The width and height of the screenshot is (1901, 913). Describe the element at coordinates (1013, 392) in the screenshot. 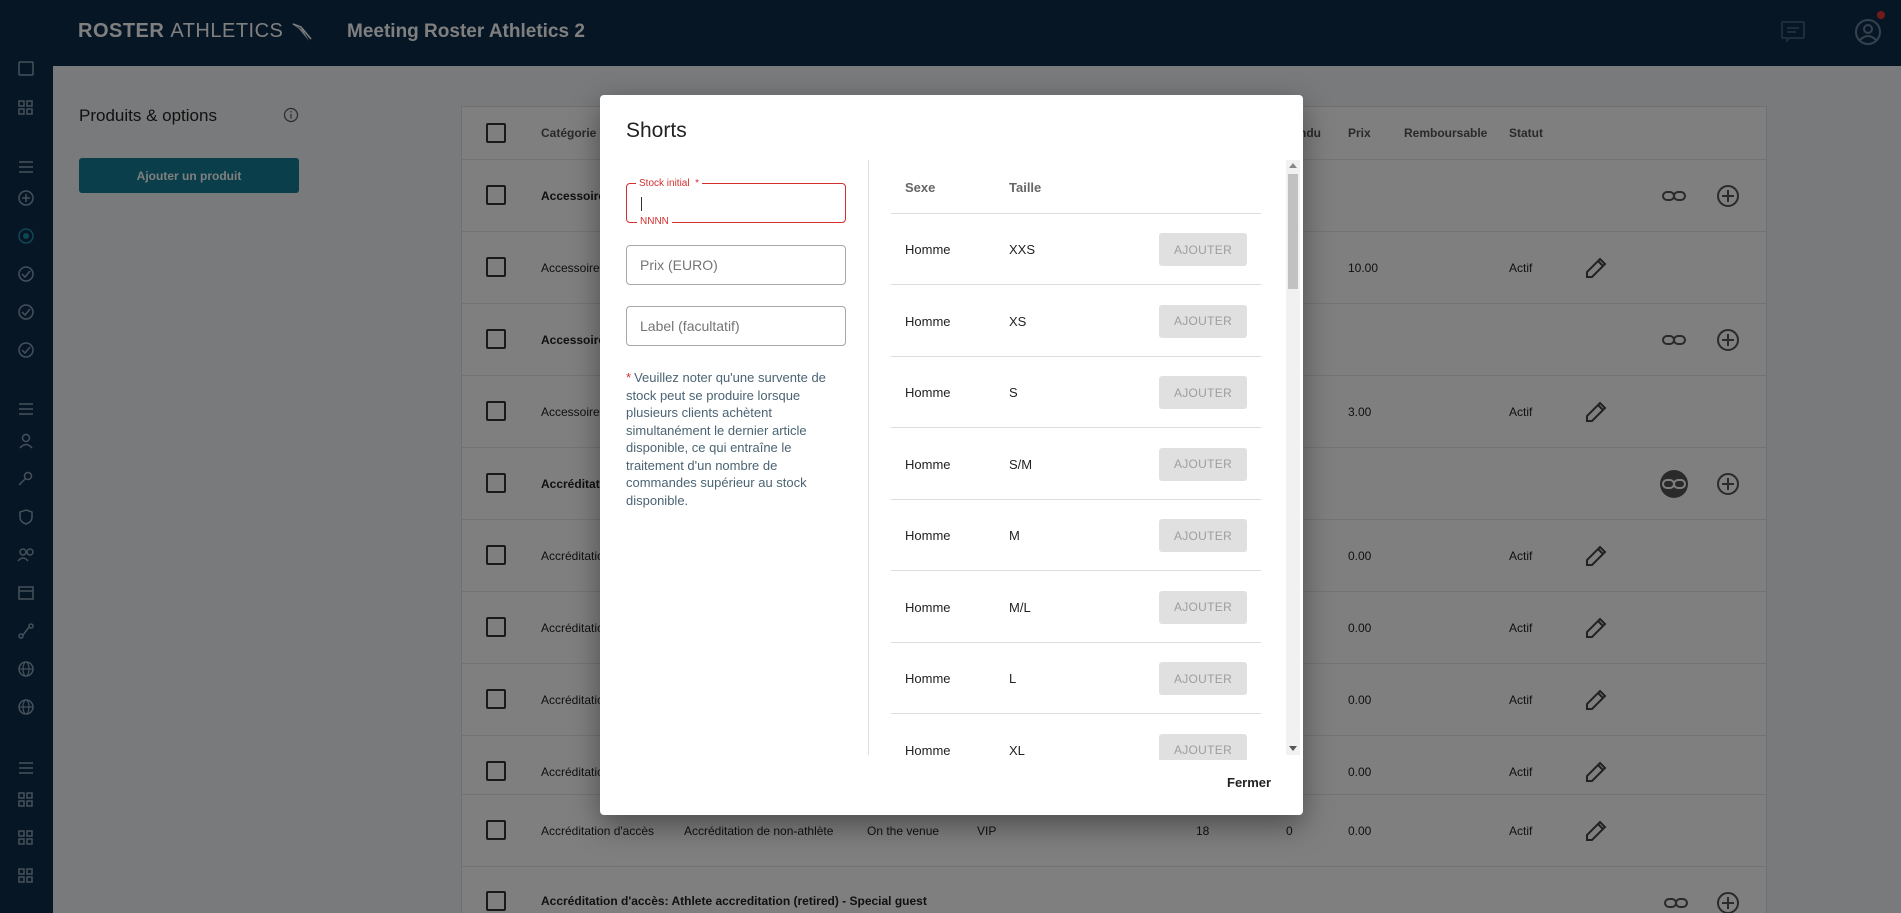

I see `size-row-size: S` at that location.